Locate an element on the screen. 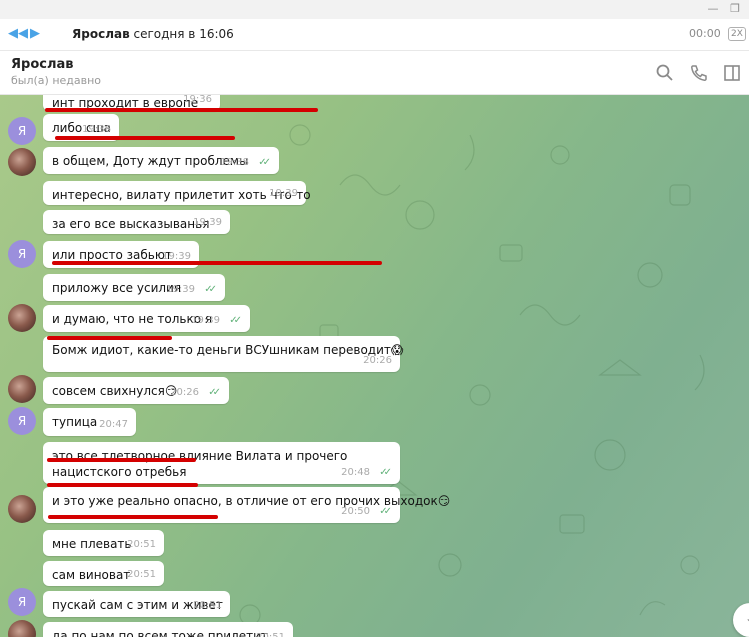 This screenshot has height=637, width=749. message-bubble: тупица 20:47 is located at coordinates (89, 422).